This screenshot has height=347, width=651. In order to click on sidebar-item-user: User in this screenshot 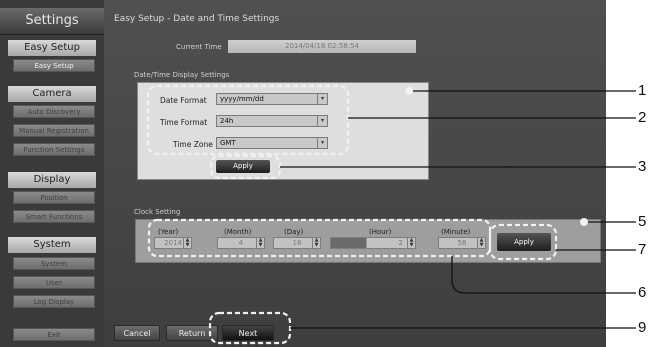, I will do `click(54, 282)`.